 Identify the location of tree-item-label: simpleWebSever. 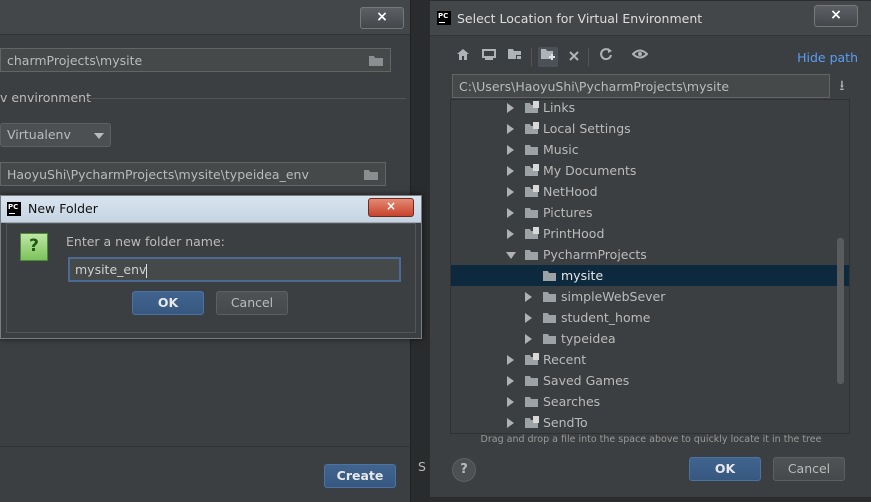
(613, 296).